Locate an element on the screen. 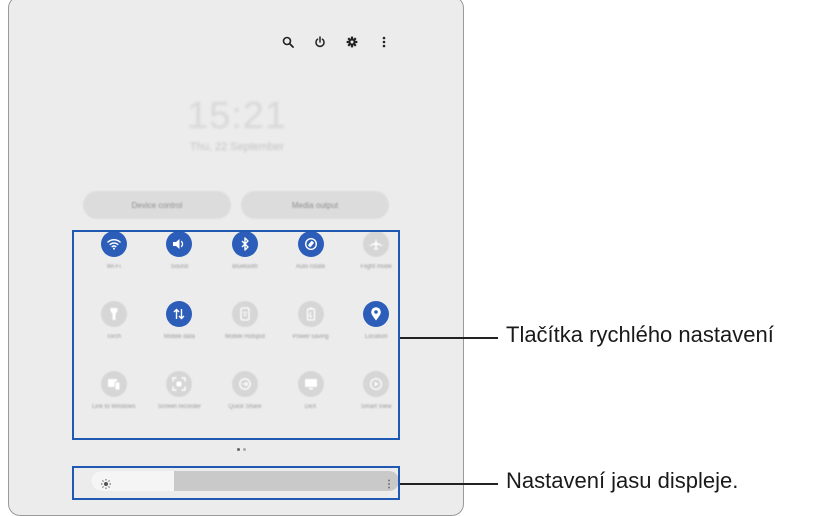 This screenshot has height=516, width=821. device-control-button: Device control is located at coordinates (157, 205).